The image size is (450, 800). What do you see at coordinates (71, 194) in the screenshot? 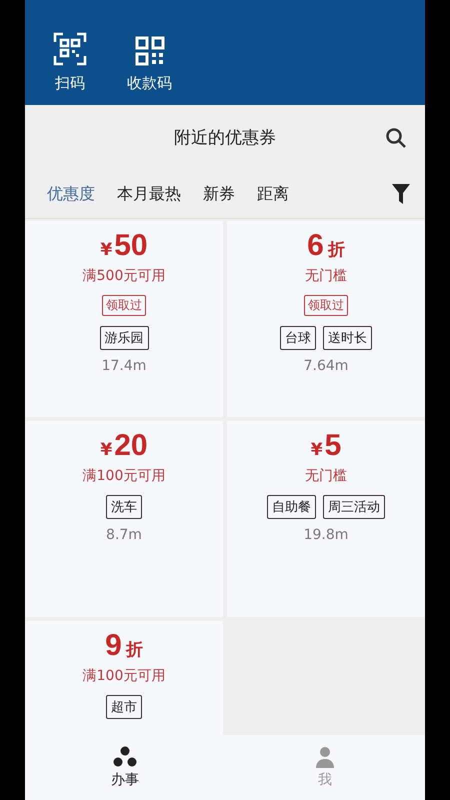
I see `sort-tab: 优惠度` at bounding box center [71, 194].